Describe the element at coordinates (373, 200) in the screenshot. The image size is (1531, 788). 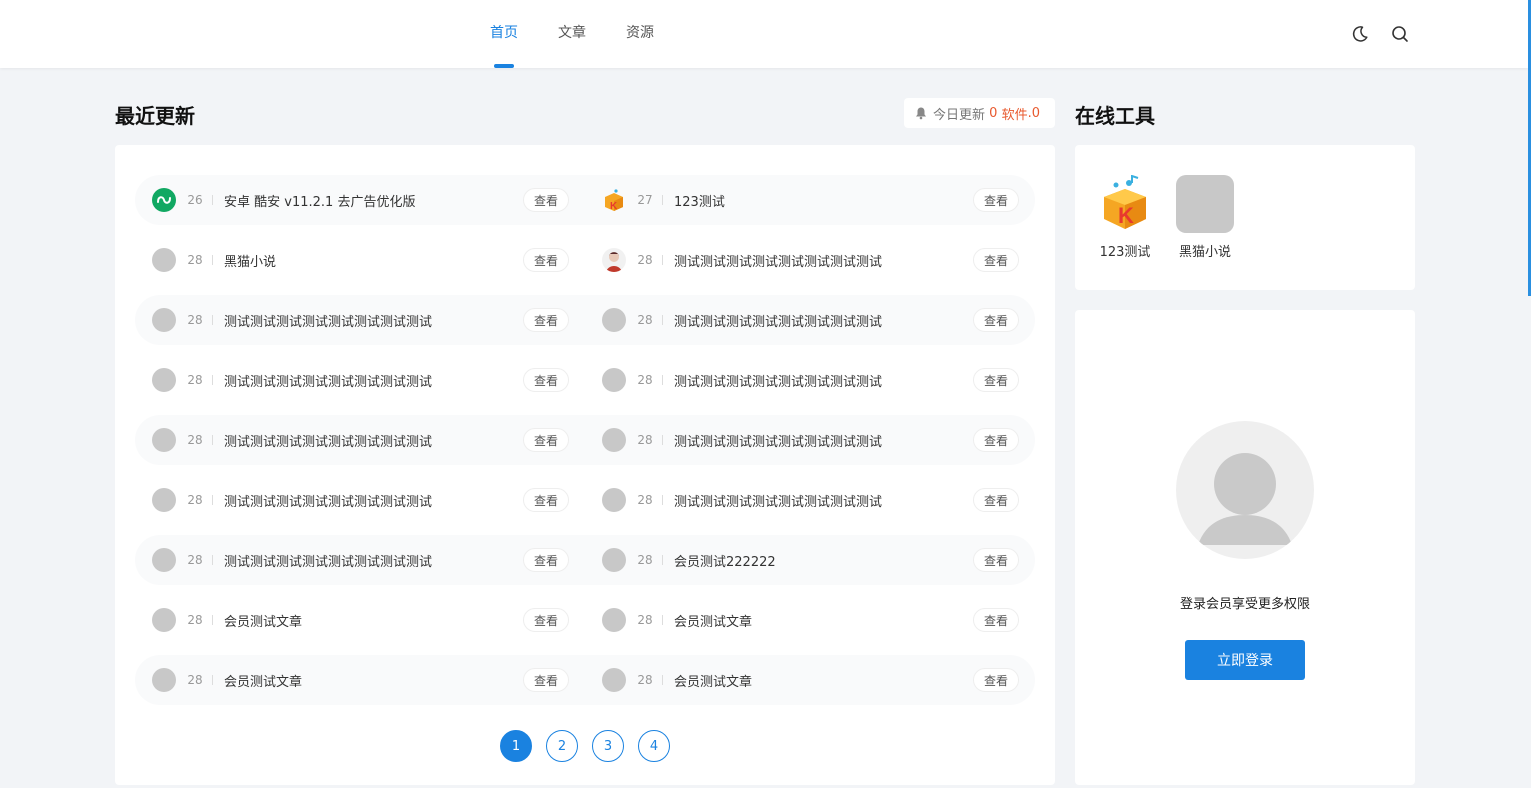
I see `item-title: 安卓 酷安 v11.2.1 去广告优化版` at that location.